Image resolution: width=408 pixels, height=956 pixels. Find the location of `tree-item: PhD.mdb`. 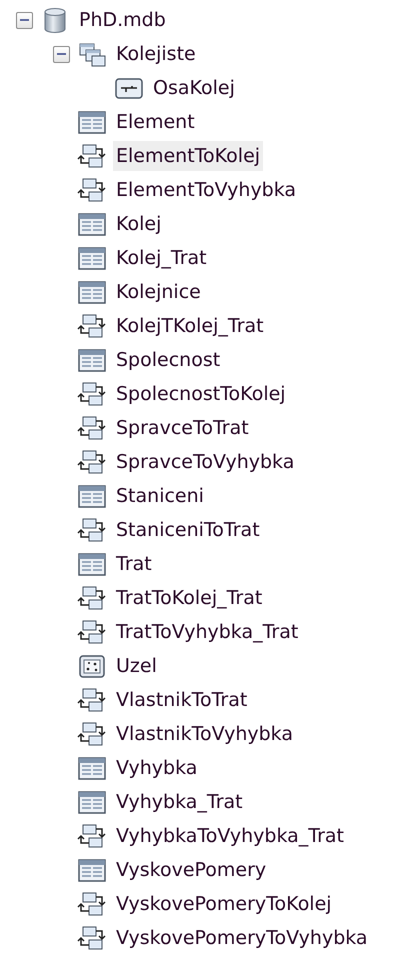

tree-item: PhD.mdb is located at coordinates (122, 20).